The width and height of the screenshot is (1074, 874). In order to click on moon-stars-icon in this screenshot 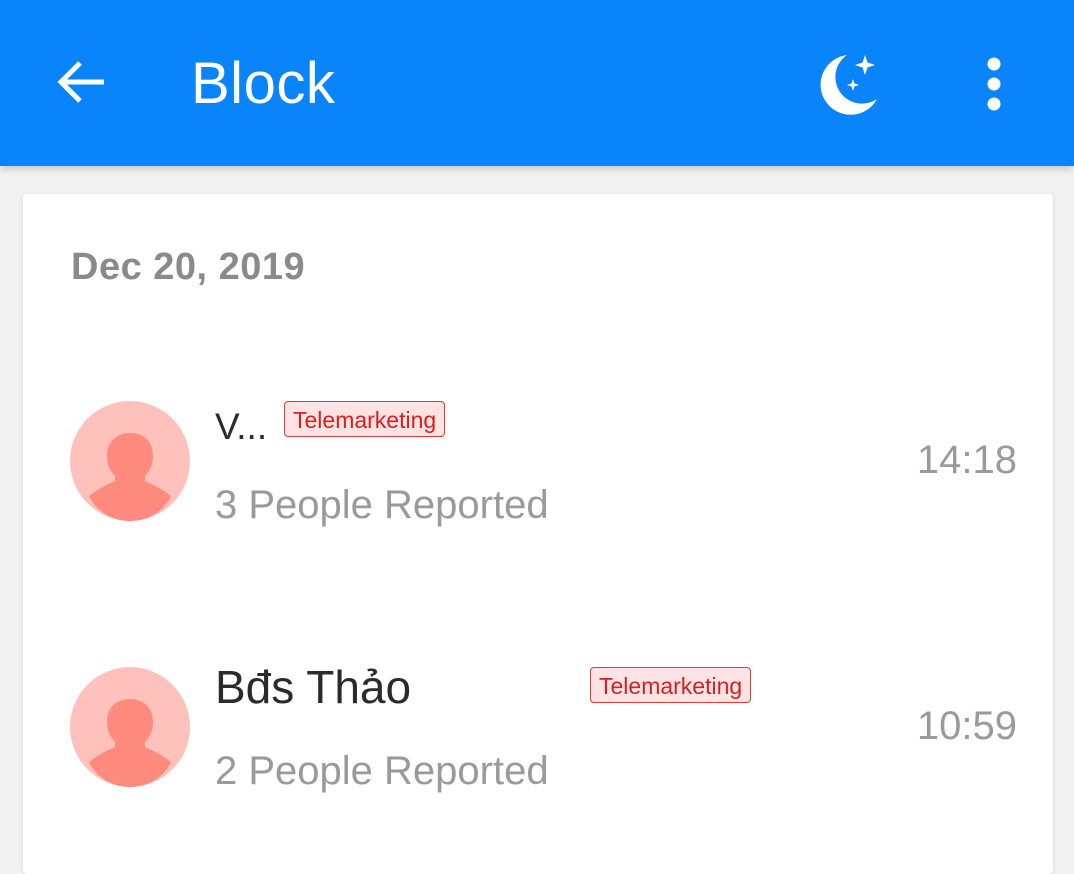, I will do `click(848, 85)`.